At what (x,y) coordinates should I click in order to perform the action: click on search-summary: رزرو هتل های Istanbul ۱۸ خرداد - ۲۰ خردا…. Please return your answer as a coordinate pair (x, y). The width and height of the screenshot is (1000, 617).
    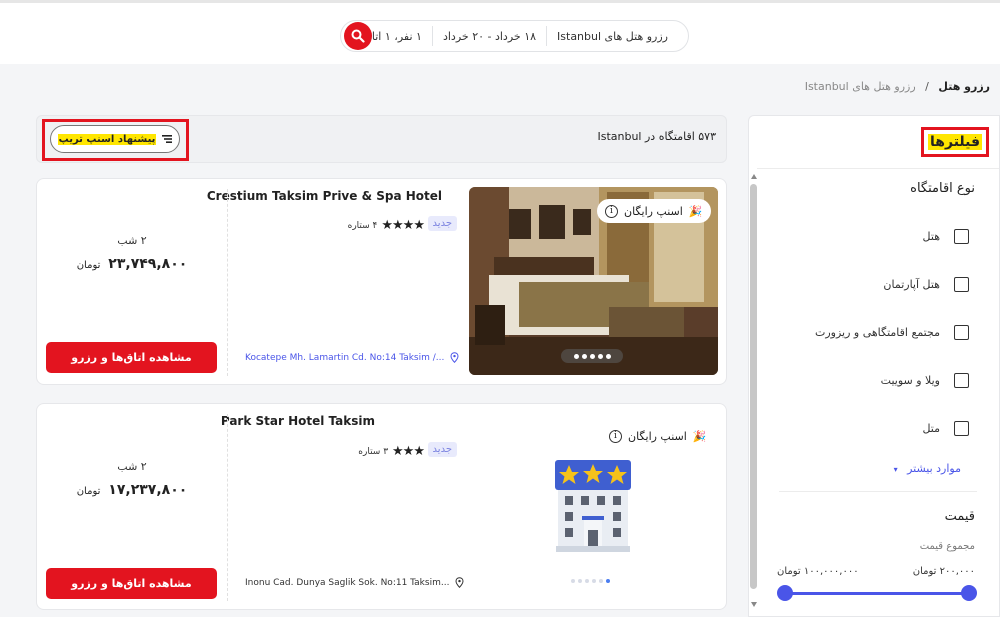
    Looking at the image, I should click on (514, 36).